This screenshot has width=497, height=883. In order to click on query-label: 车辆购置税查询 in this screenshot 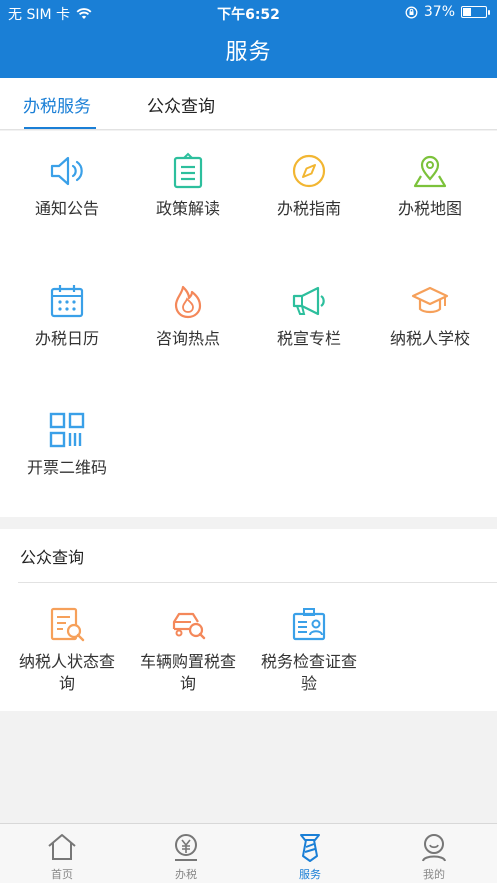, I will do `click(187, 672)`.